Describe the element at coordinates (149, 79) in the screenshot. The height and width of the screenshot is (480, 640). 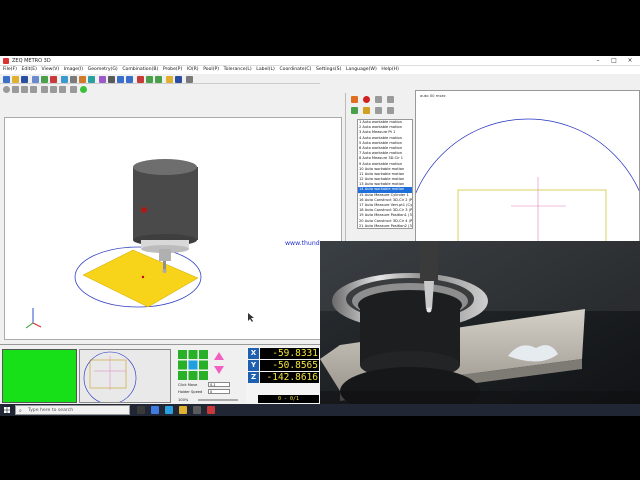
I see `undo-icon` at that location.